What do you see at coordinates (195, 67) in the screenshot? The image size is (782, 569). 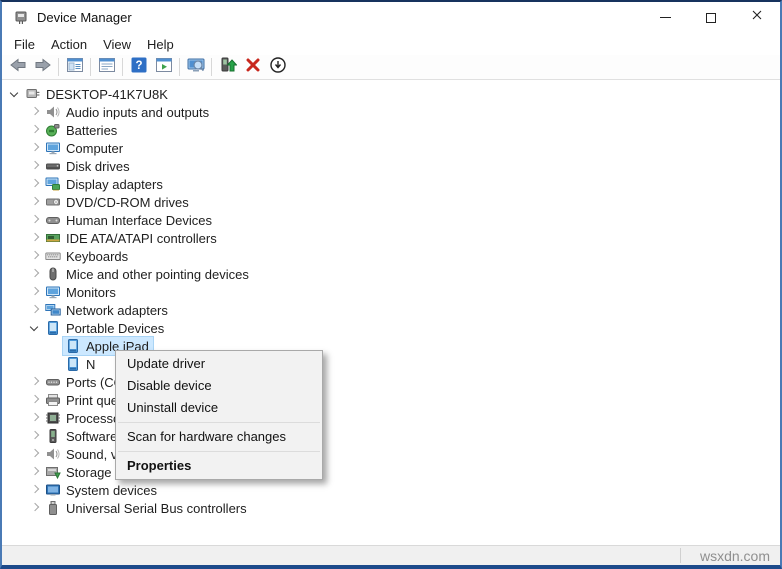 I see `scan-hardware-changes-button` at bounding box center [195, 67].